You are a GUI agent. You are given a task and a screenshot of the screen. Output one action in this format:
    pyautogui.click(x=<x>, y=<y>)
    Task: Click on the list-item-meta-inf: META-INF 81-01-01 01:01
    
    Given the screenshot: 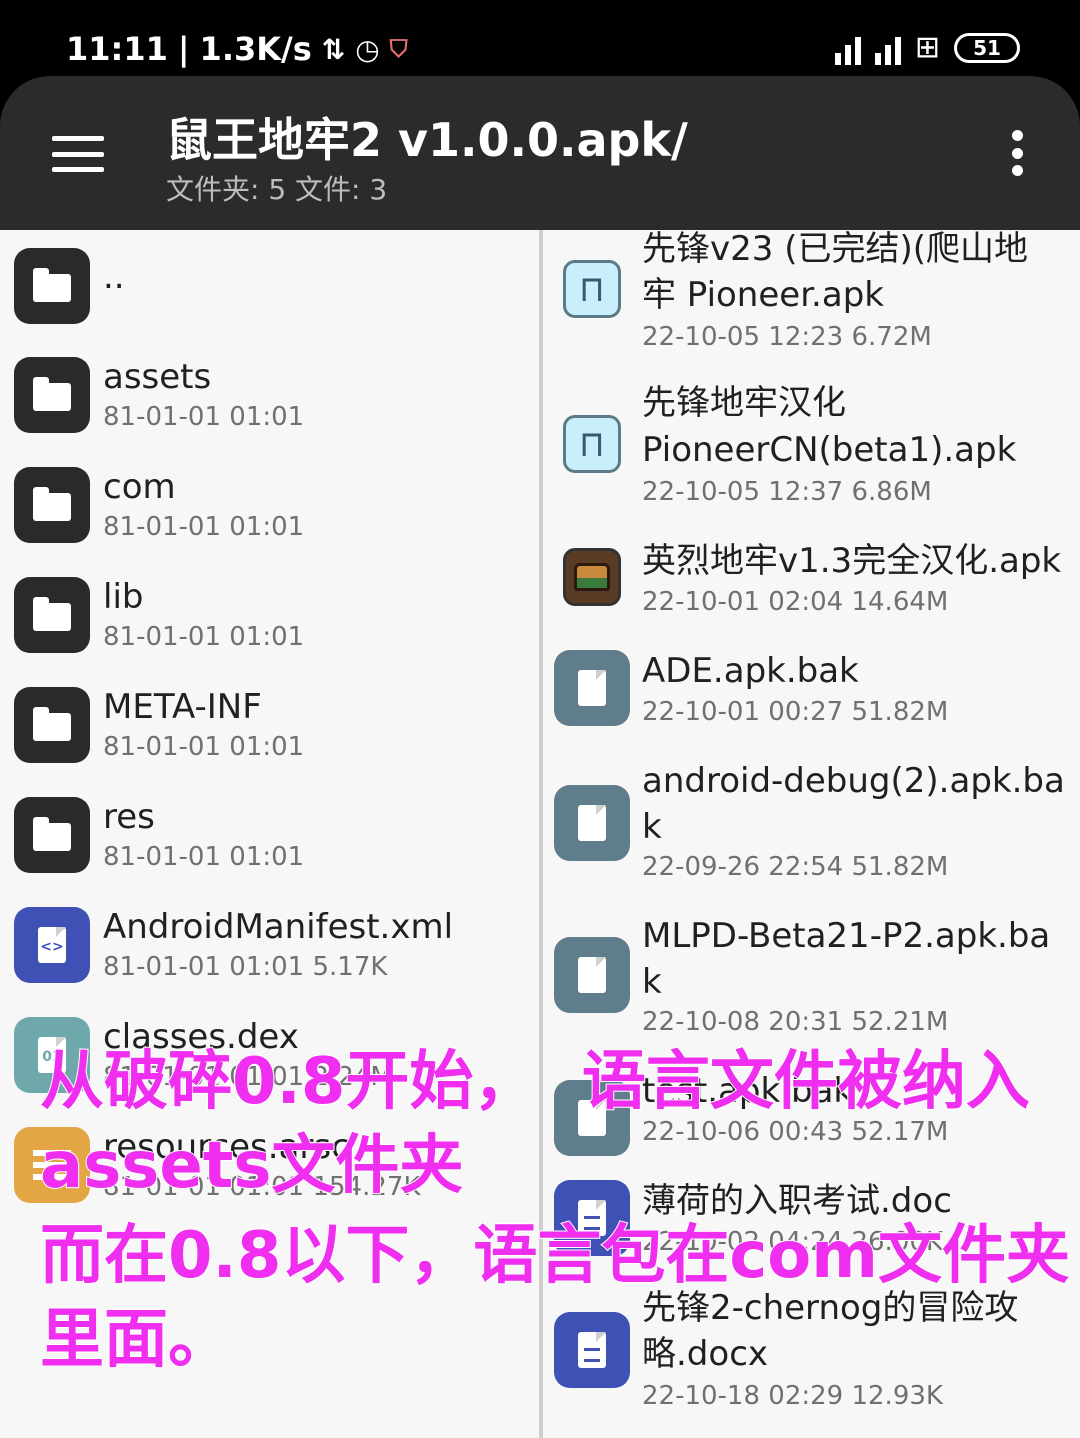 What is the action you would take?
    pyautogui.click(x=270, y=733)
    